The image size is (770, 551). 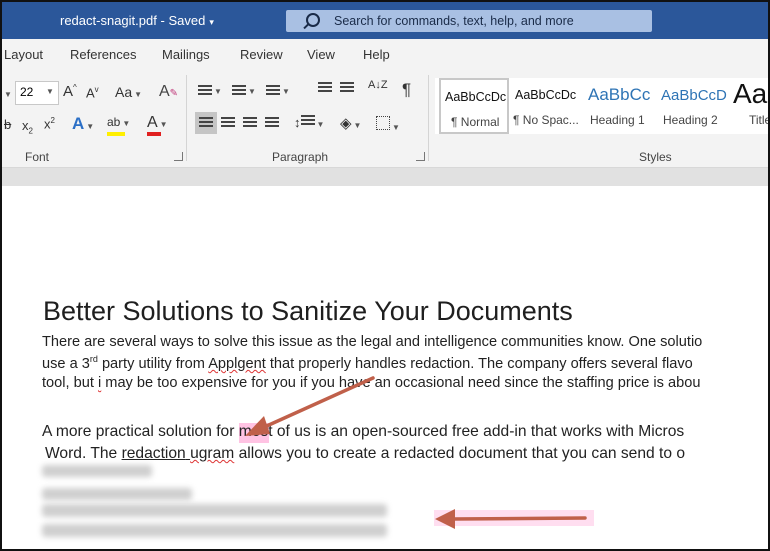 I want to click on arrow-to-redacted-text, so click(x=511, y=519).